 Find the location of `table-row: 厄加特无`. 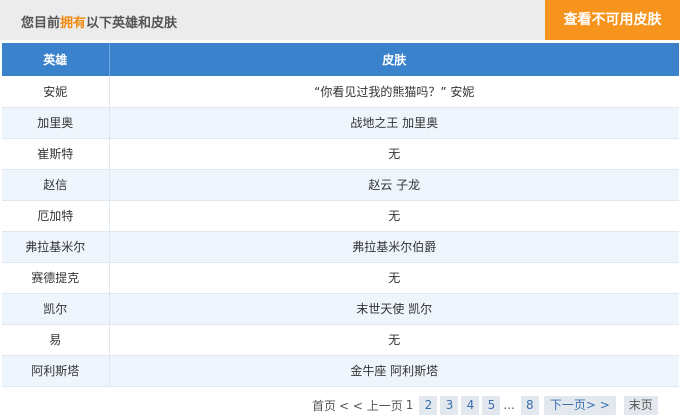

table-row: 厄加特无 is located at coordinates (340, 216).